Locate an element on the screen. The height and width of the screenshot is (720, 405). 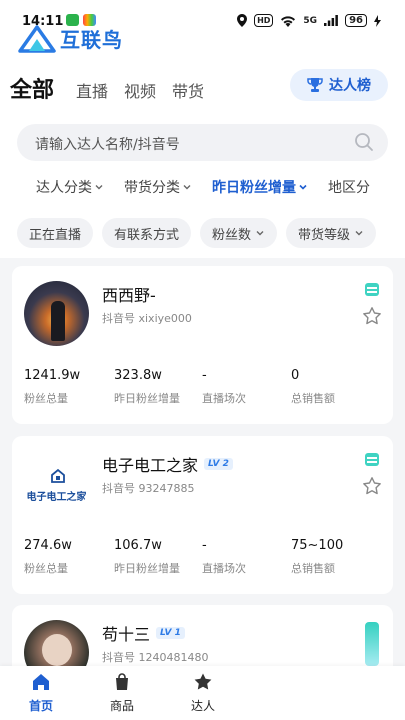
influencer-name: 电子电工之家 LV 2 is located at coordinates (167, 464).